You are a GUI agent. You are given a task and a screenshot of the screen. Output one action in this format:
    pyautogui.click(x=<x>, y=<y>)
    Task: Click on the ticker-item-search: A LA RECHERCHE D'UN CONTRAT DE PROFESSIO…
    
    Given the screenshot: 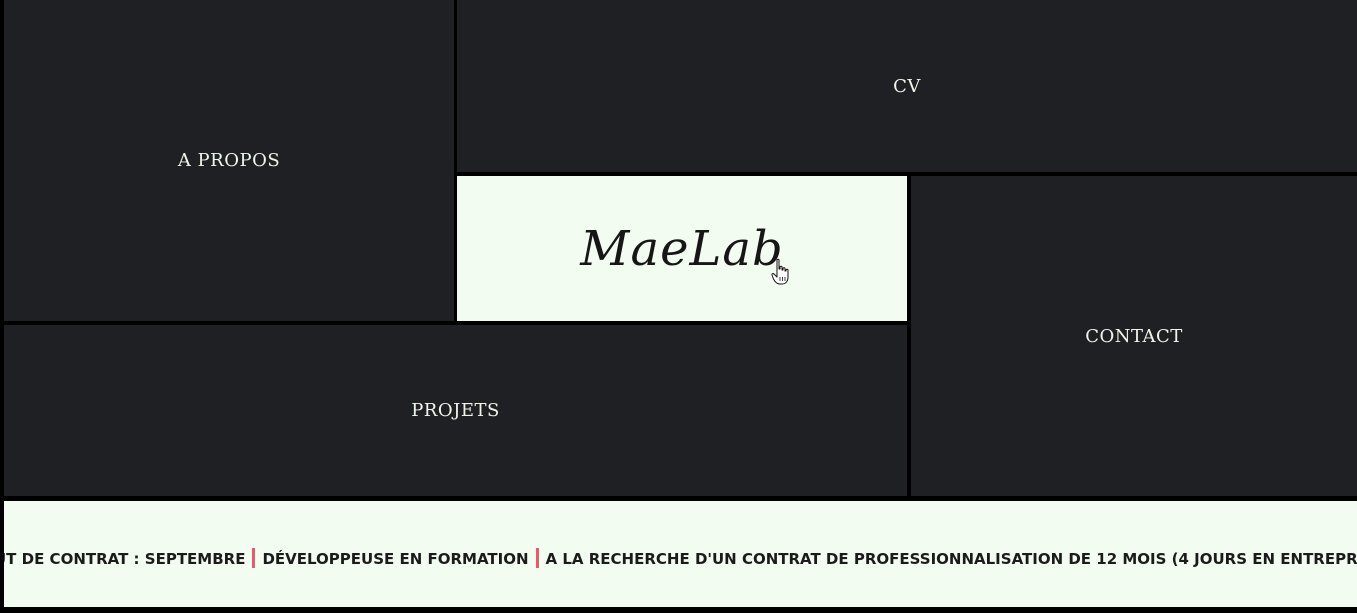 What is the action you would take?
    pyautogui.click(x=951, y=559)
    